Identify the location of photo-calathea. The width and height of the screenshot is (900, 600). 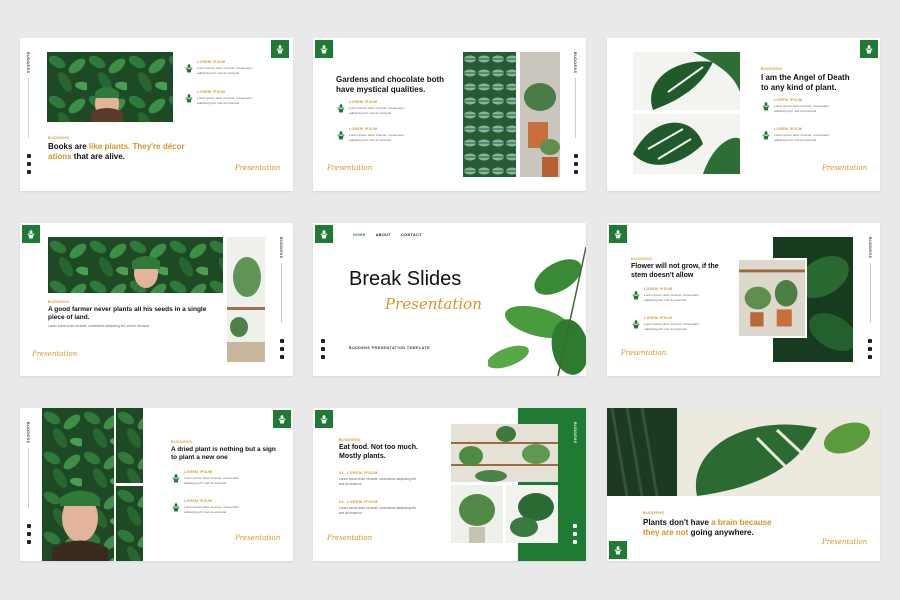
(489, 114).